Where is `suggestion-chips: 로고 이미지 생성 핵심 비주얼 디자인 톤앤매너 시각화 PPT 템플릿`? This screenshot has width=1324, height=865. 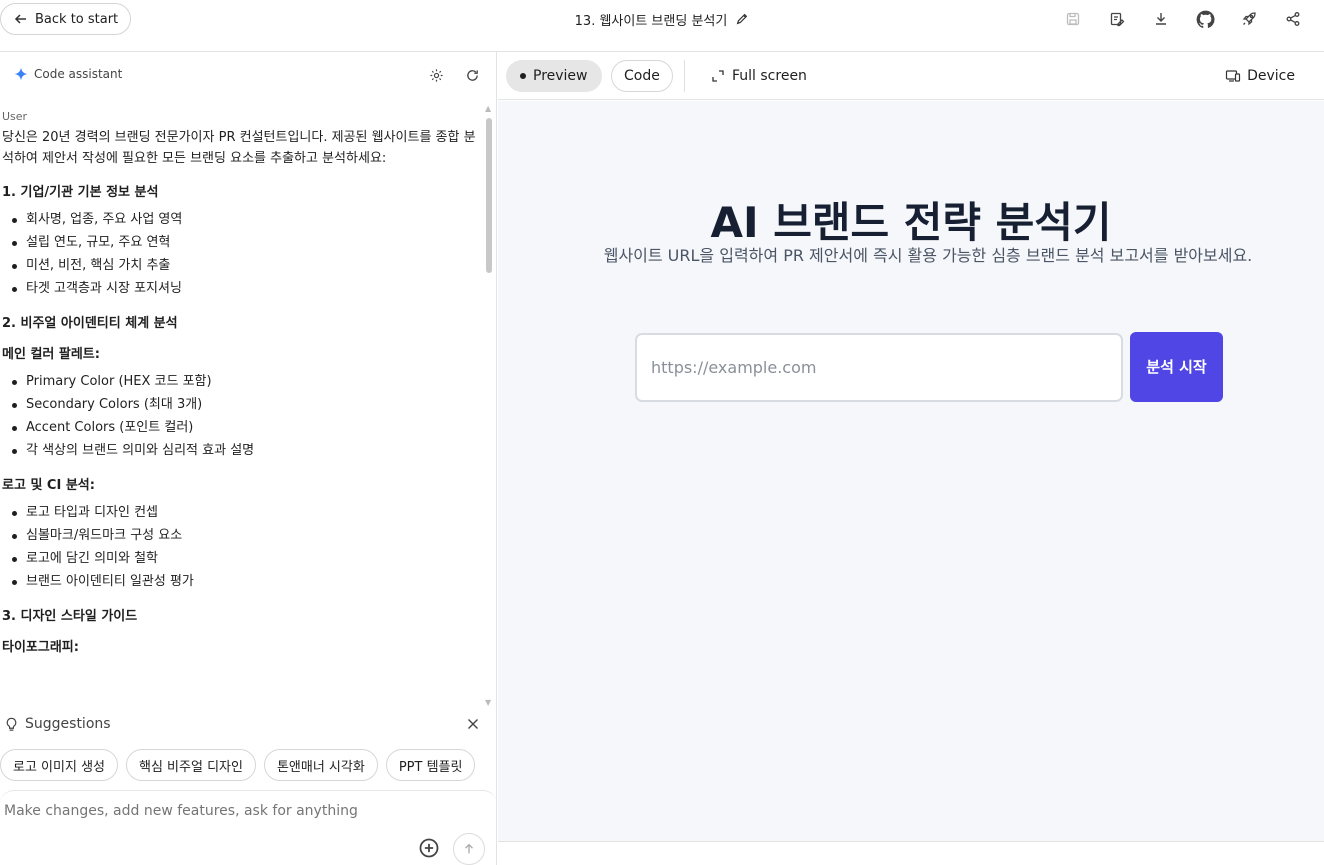
suggestion-chips: 로고 이미지 생성 핵심 비주얼 디자인 톤앤매너 시각화 PPT 템플릿 is located at coordinates (248, 766).